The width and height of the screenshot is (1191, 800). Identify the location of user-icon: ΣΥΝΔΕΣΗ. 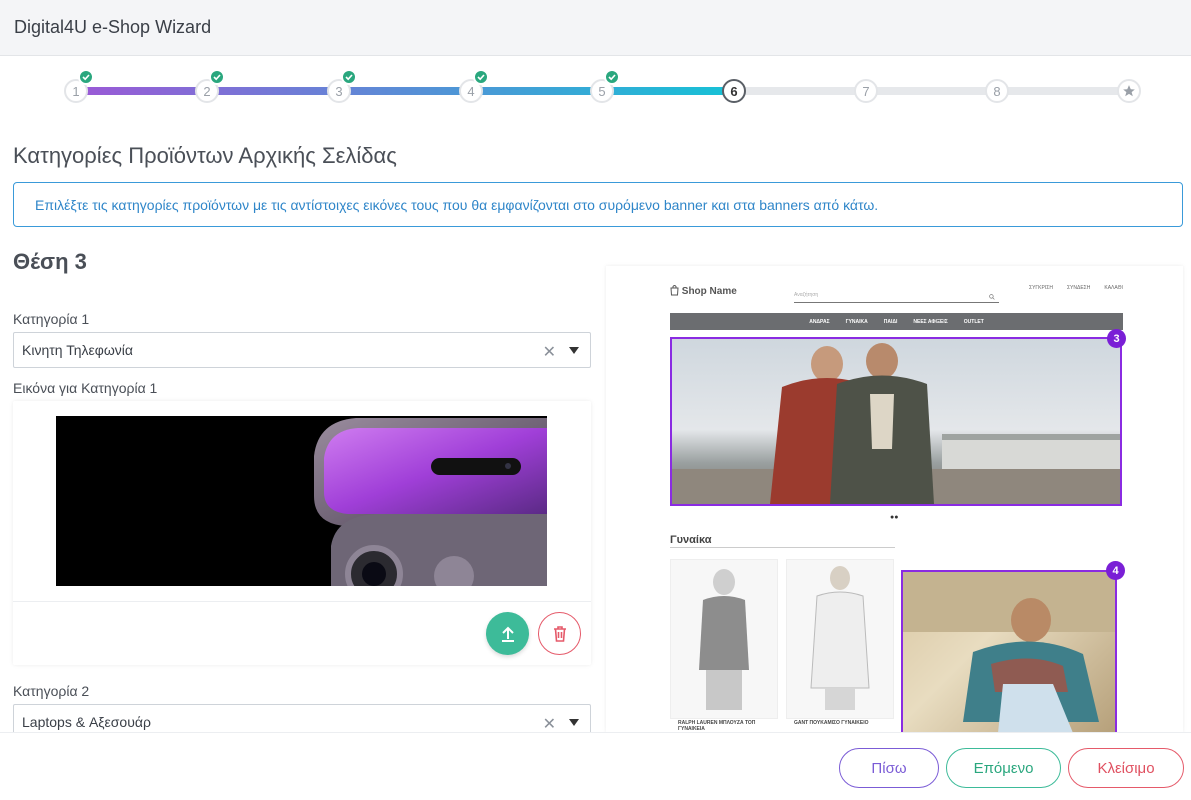
(1078, 288).